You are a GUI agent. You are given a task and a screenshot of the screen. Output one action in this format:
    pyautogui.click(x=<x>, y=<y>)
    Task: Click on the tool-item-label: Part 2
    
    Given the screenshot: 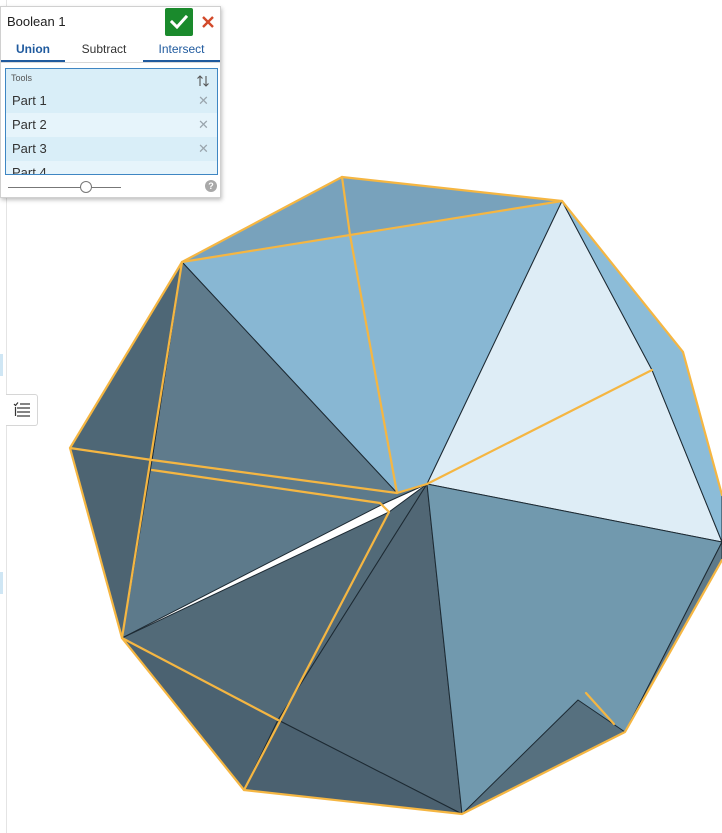 What is the action you would take?
    pyautogui.click(x=29, y=124)
    